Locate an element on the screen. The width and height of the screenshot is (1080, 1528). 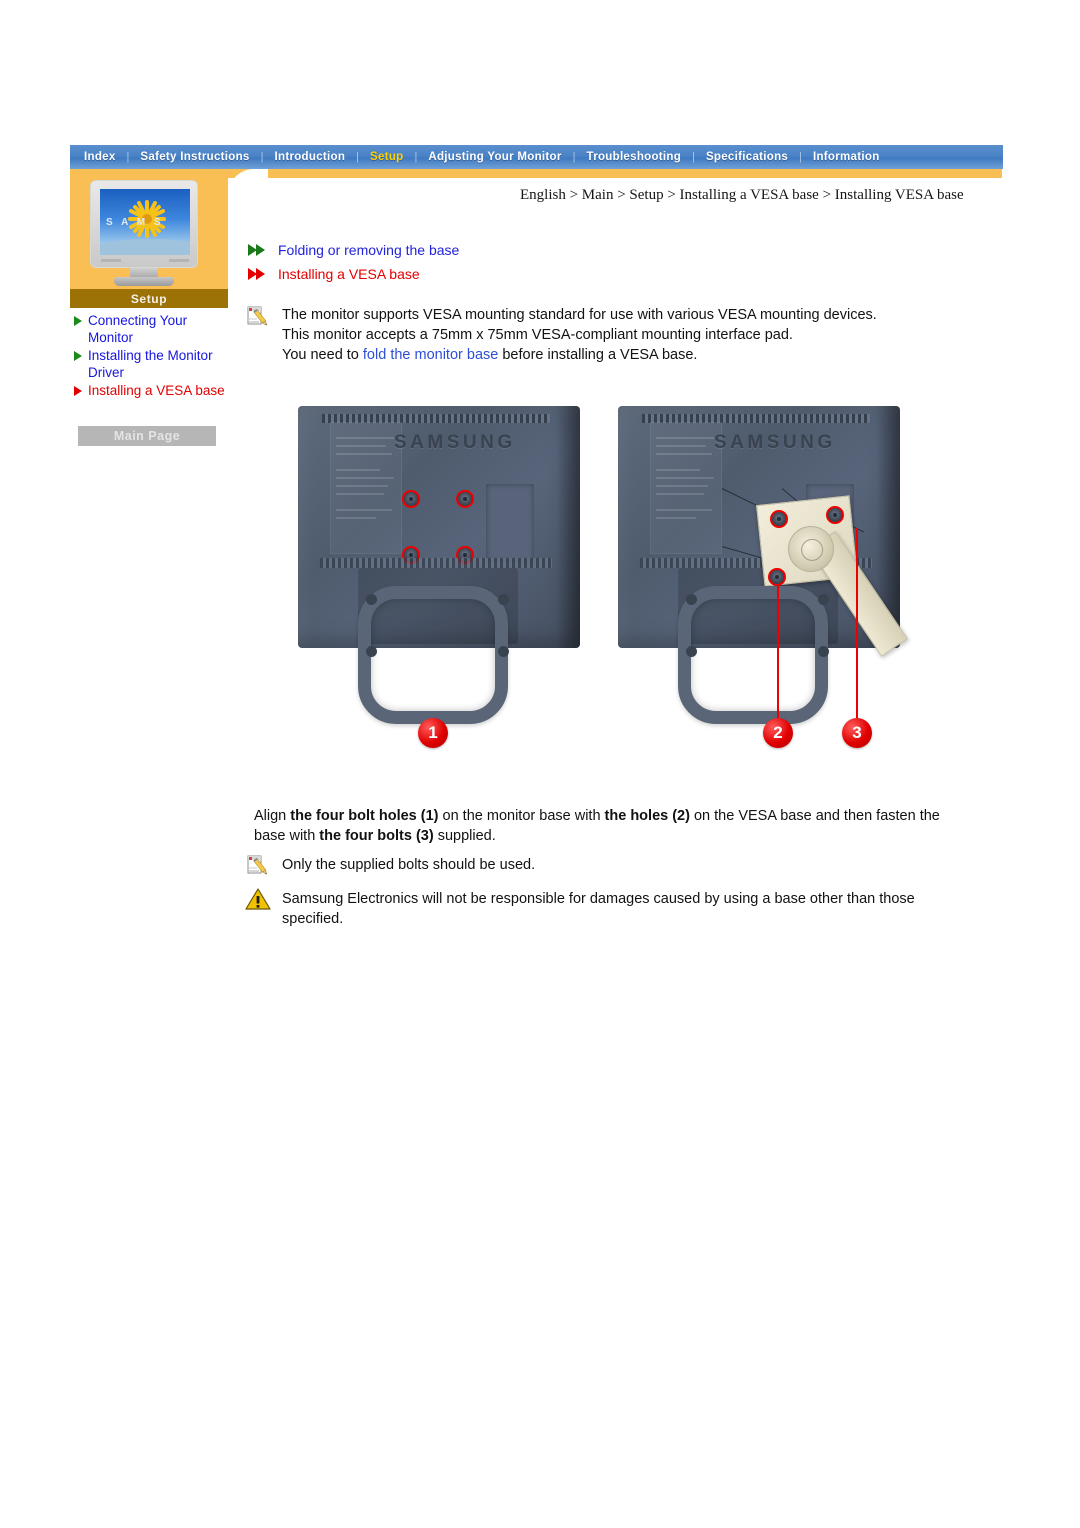
instr-part-a: Align is located at coordinates (272, 816).